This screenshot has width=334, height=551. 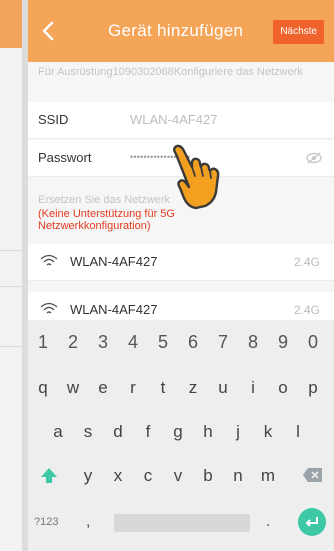 What do you see at coordinates (298, 32) in the screenshot?
I see `next-button: Nächste` at bounding box center [298, 32].